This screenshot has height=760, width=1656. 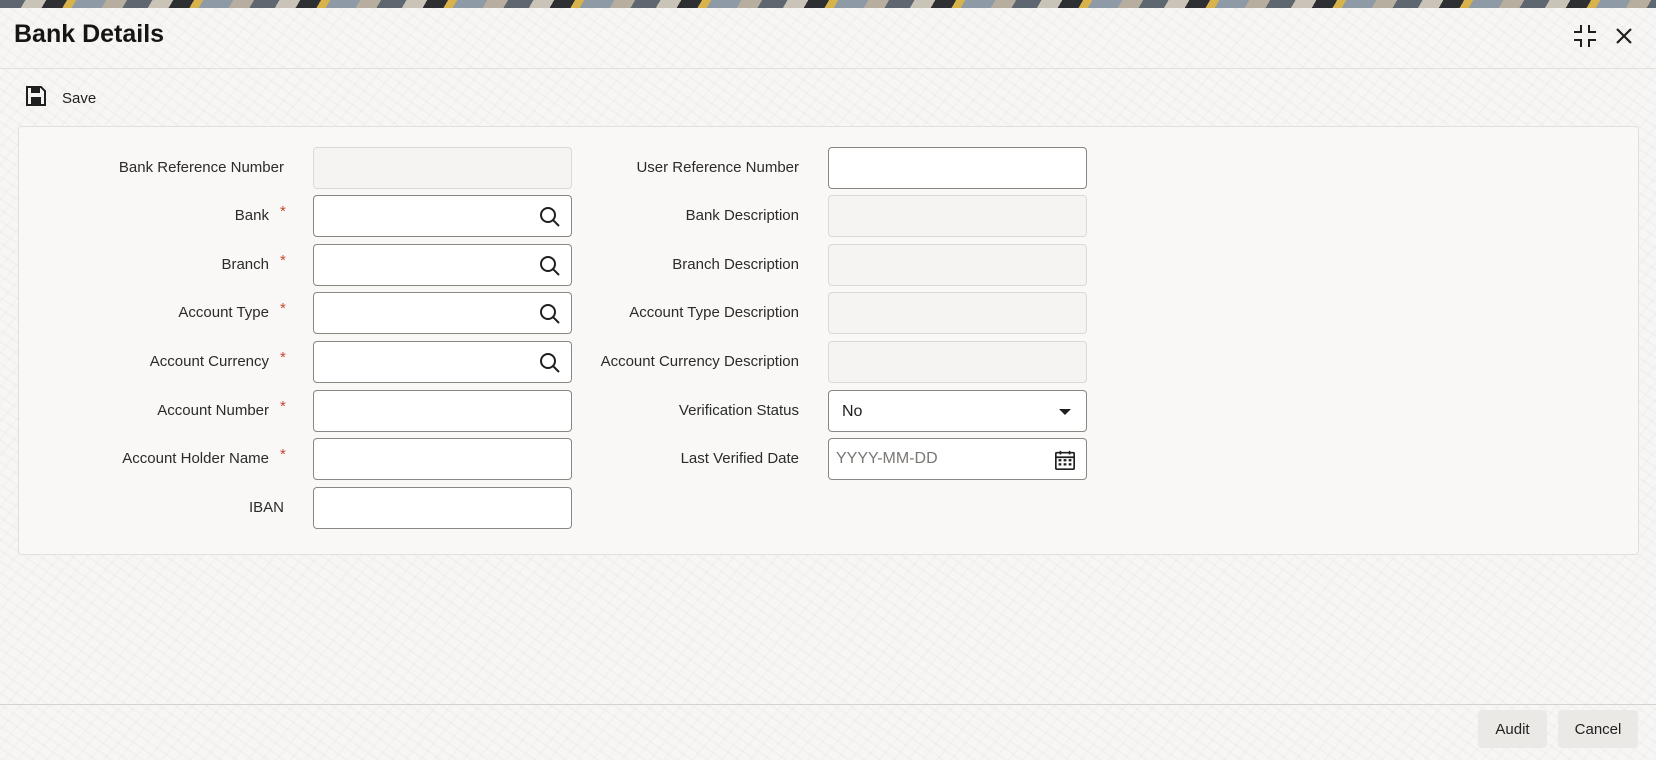 I want to click on account-type-description-label: Account Type Description, so click(x=714, y=312).